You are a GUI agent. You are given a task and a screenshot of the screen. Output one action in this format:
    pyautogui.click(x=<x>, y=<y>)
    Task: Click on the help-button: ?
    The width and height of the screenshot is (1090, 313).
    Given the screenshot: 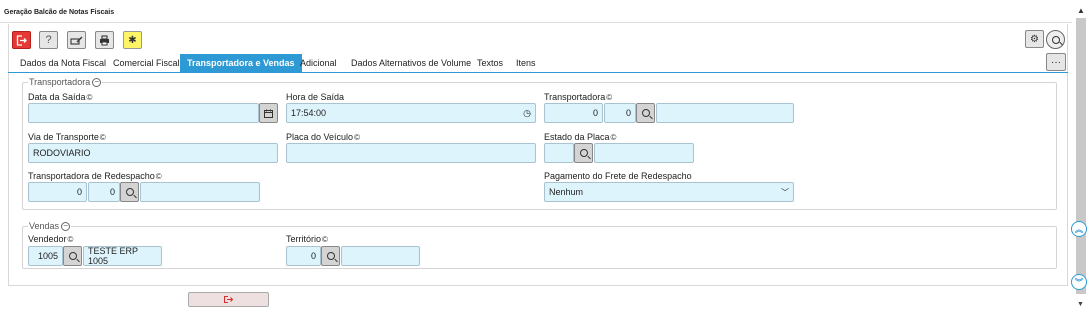 What is the action you would take?
    pyautogui.click(x=48, y=40)
    